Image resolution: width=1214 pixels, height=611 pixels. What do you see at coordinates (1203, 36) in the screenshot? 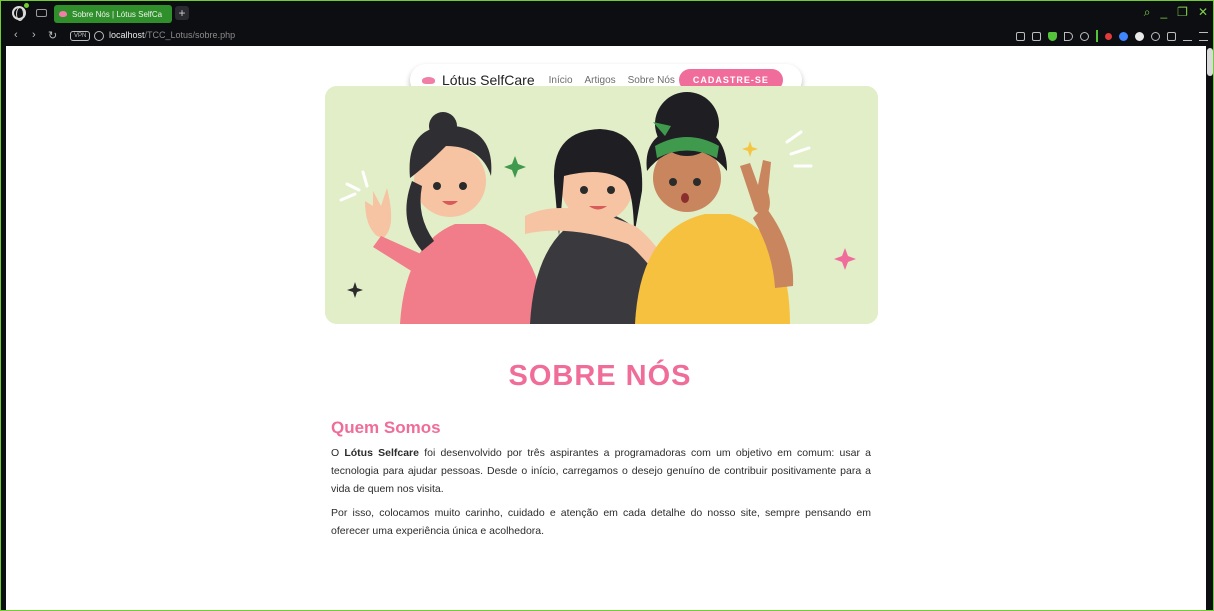
I see `easy-setup-menu-icon` at bounding box center [1203, 36].